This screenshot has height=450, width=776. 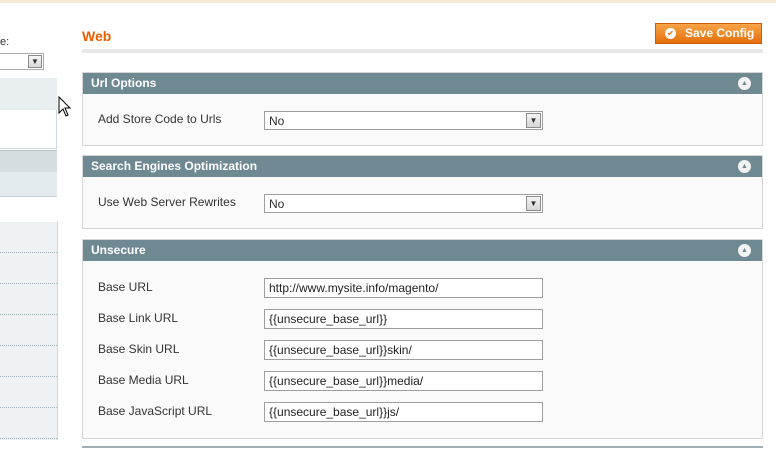 What do you see at coordinates (403, 412) in the screenshot?
I see `base-javascript-url-input` at bounding box center [403, 412].